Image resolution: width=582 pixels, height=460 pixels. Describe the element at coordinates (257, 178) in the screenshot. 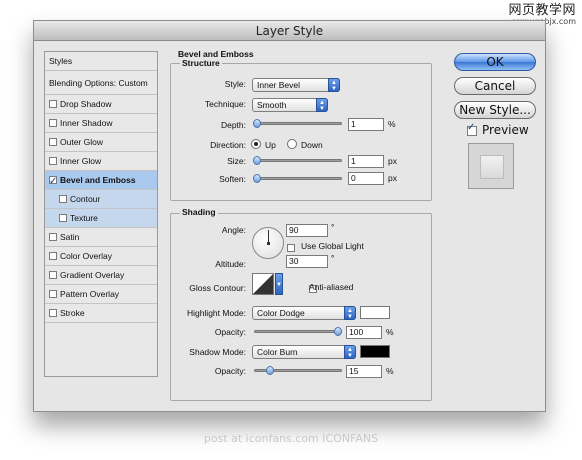

I see `soften-slider-knob` at that location.